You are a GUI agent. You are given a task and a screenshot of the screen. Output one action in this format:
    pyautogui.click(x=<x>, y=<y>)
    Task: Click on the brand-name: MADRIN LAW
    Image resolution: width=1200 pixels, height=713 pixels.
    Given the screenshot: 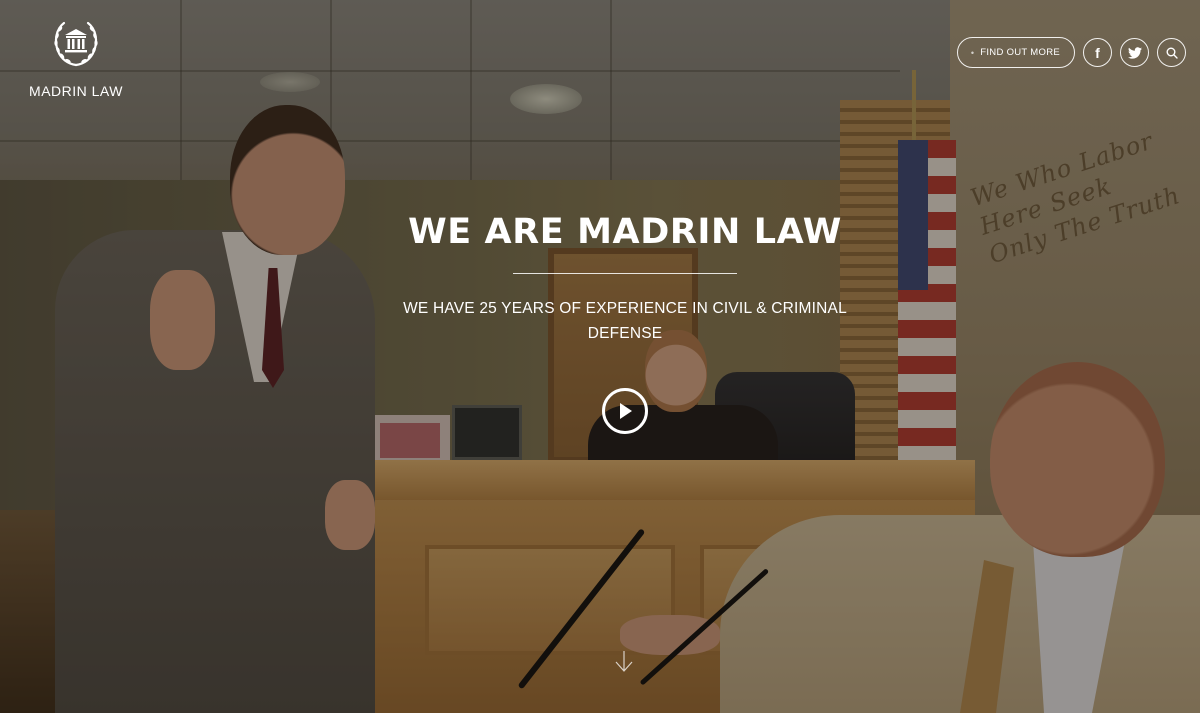 What is the action you would take?
    pyautogui.click(x=76, y=91)
    